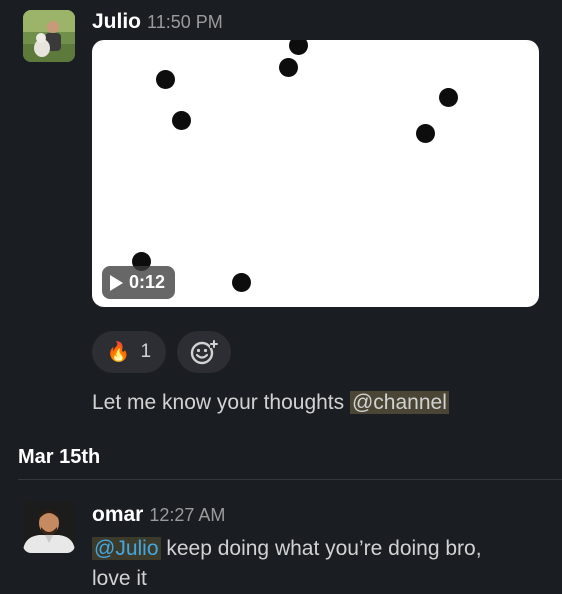 Image resolution: width=562 pixels, height=594 pixels. I want to click on channel-mention: @channel, so click(399, 402).